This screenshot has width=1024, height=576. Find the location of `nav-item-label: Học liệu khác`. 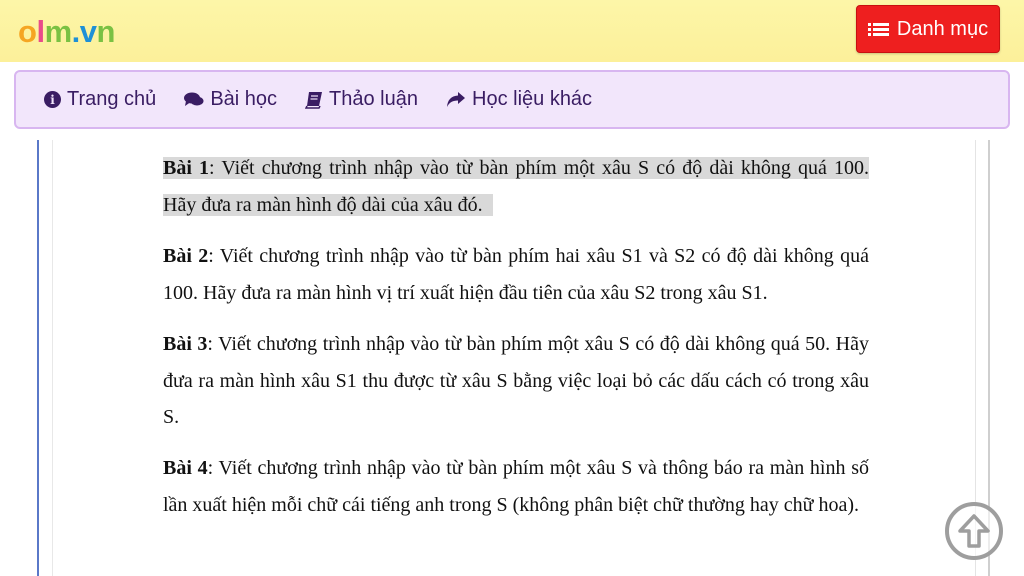

nav-item-label: Học liệu khác is located at coordinates (532, 99).